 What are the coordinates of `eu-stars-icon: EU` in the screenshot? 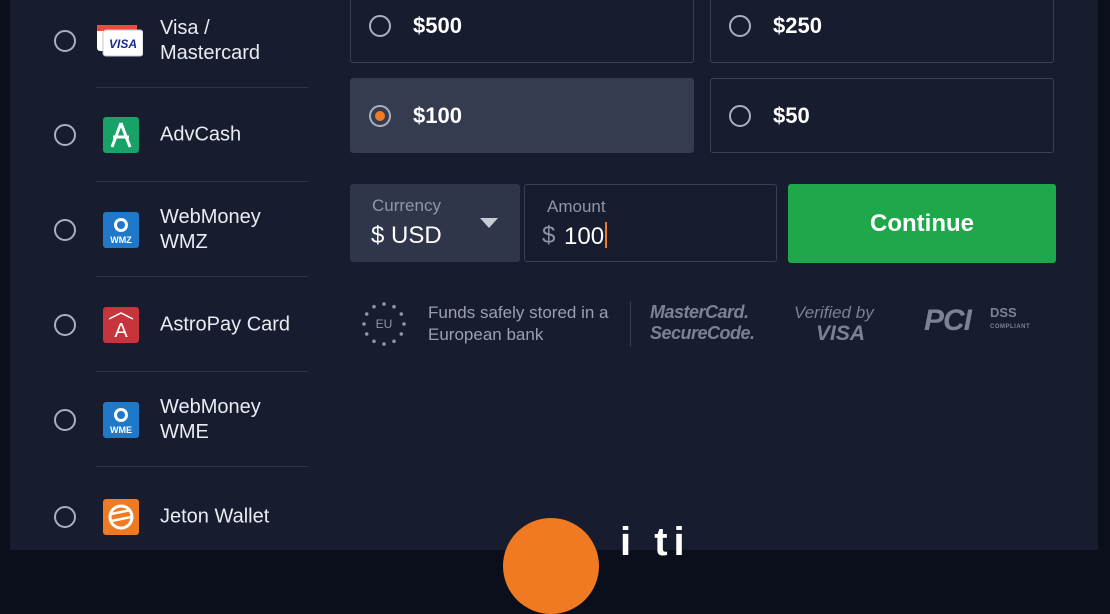 It's located at (384, 324).